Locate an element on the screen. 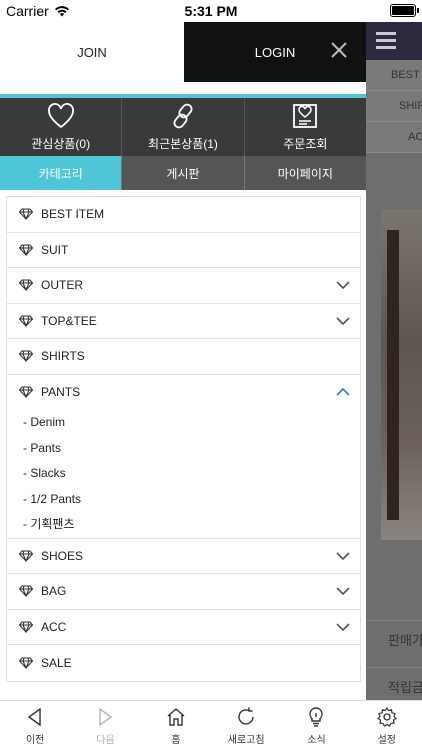  category-top-tee: TOP&TEE is located at coordinates (183, 321).